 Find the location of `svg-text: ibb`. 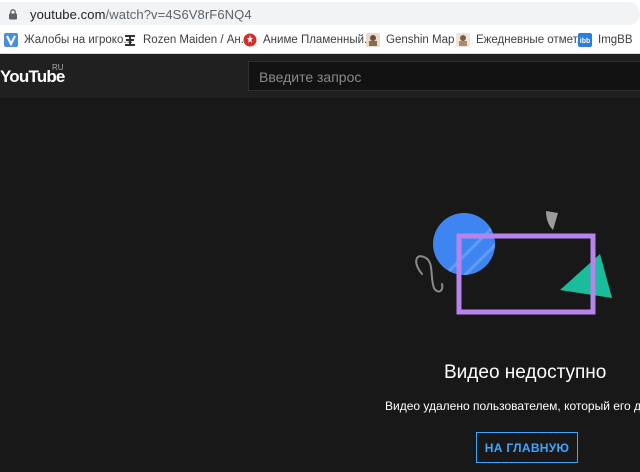

svg-text: ibb is located at coordinates (585, 41).